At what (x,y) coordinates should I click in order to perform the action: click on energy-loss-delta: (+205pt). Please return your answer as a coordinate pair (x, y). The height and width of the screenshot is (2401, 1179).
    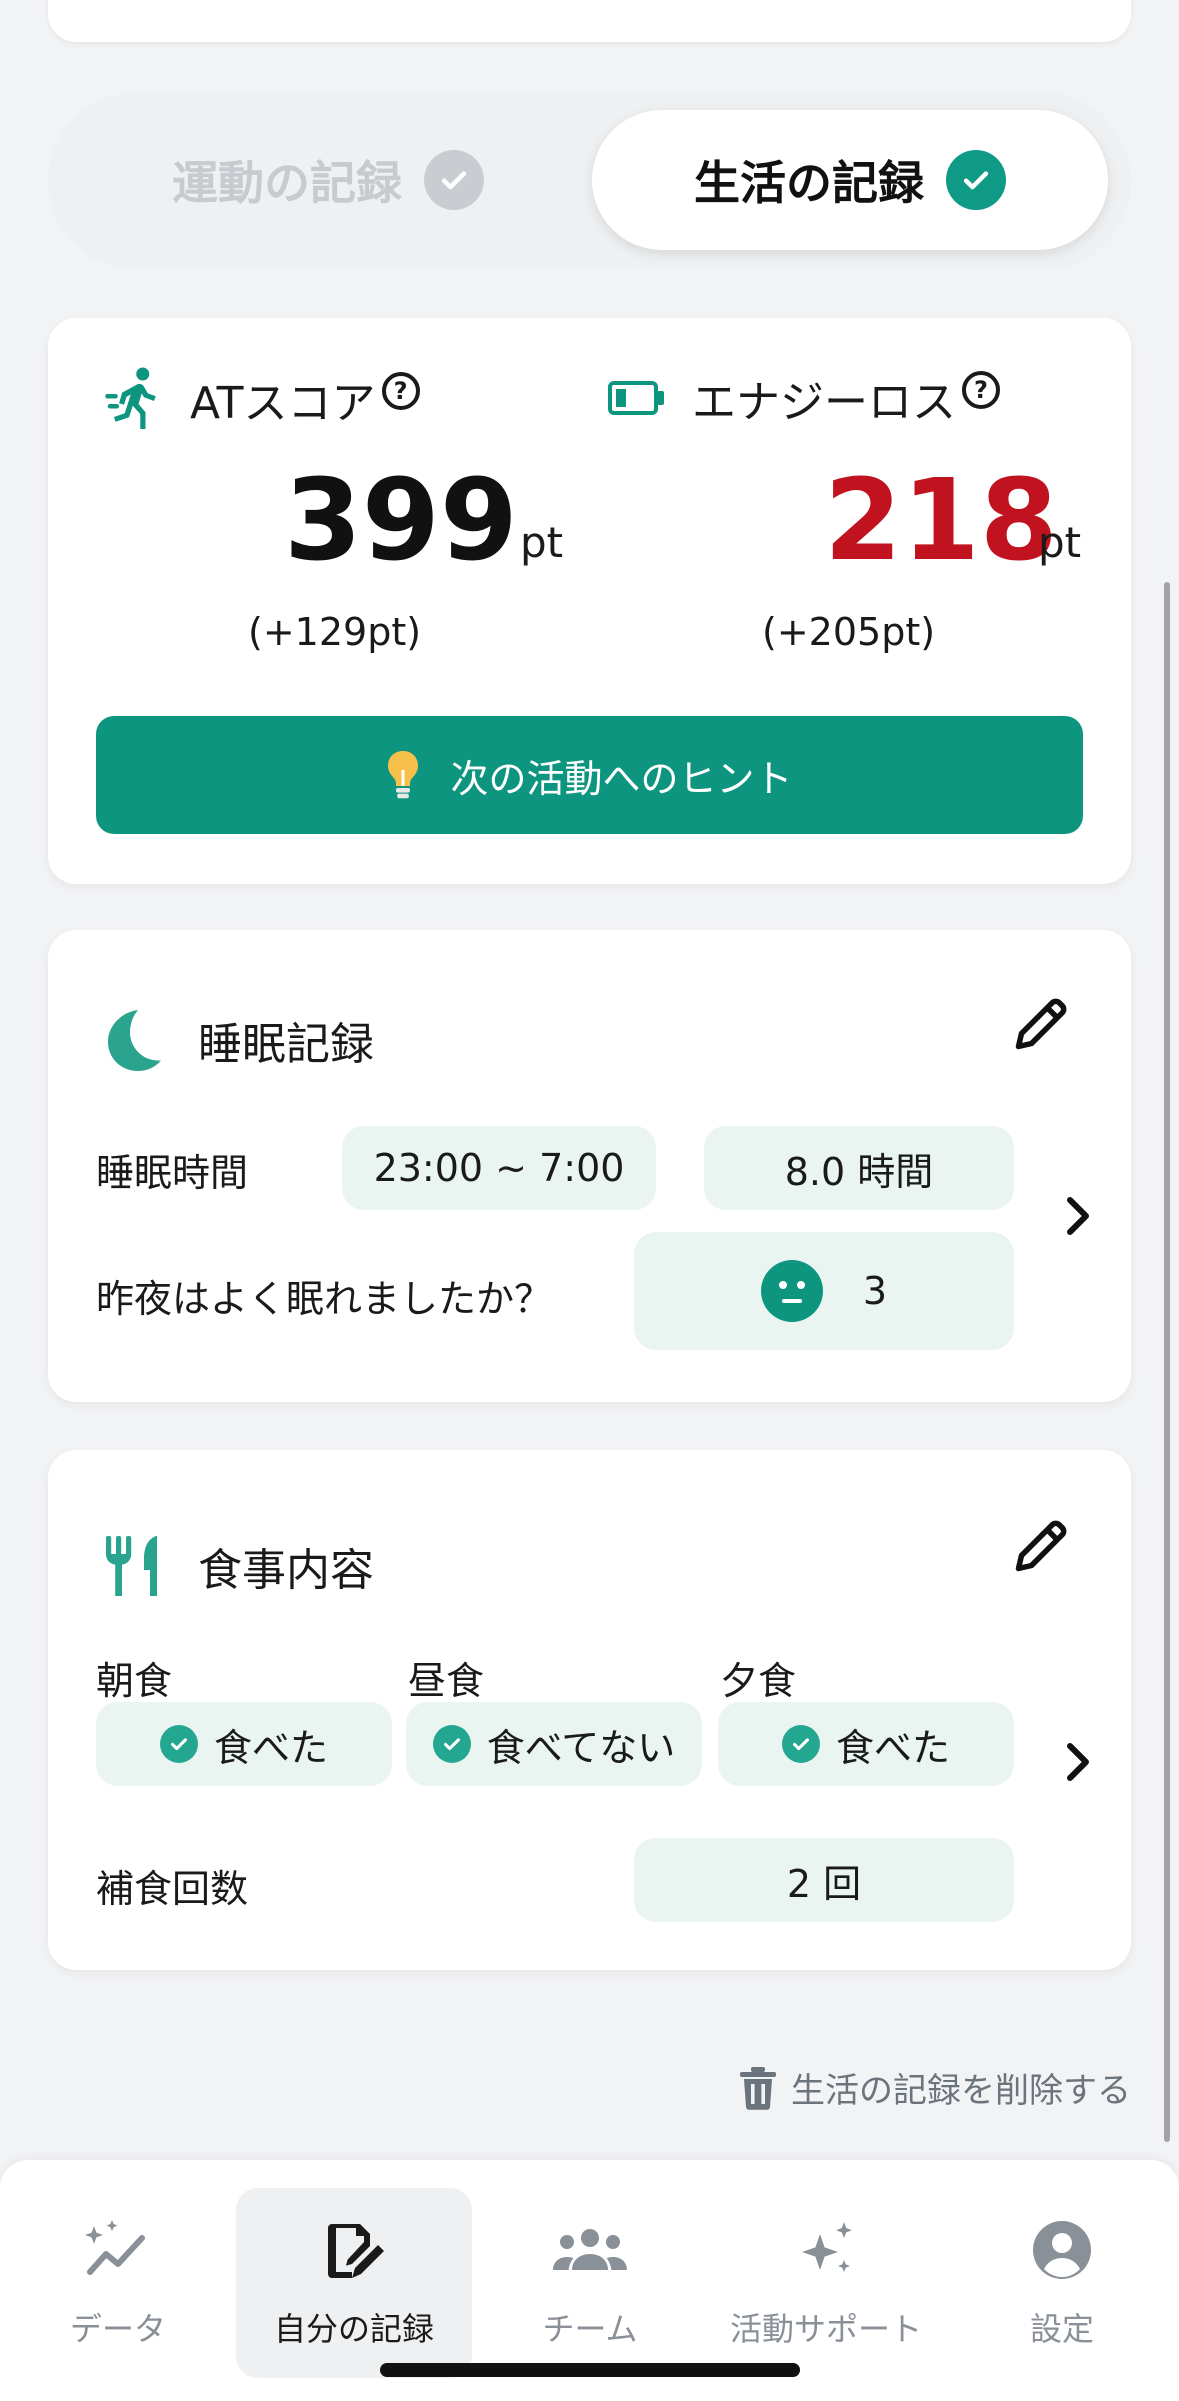
    Looking at the image, I should click on (849, 632).